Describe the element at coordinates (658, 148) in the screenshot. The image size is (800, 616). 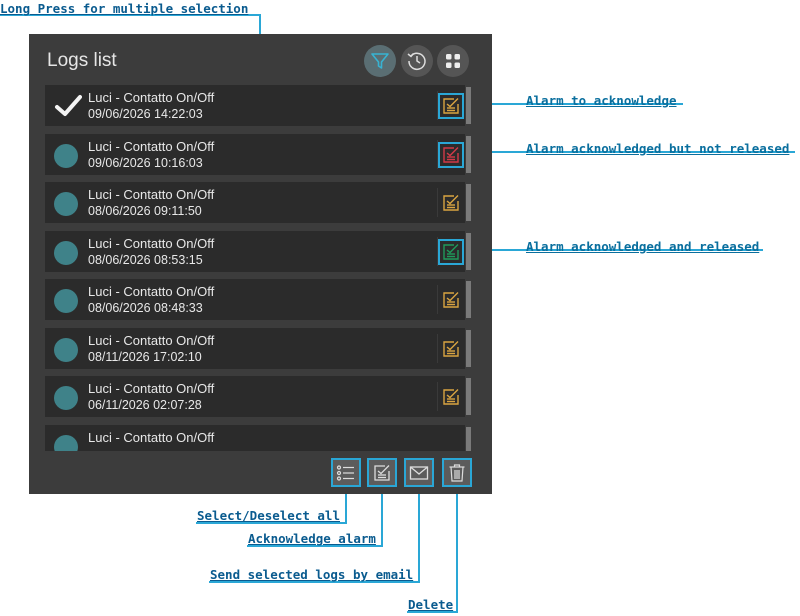
I see `annotation-ack-not-released: Alarm acknowledged but not released` at that location.